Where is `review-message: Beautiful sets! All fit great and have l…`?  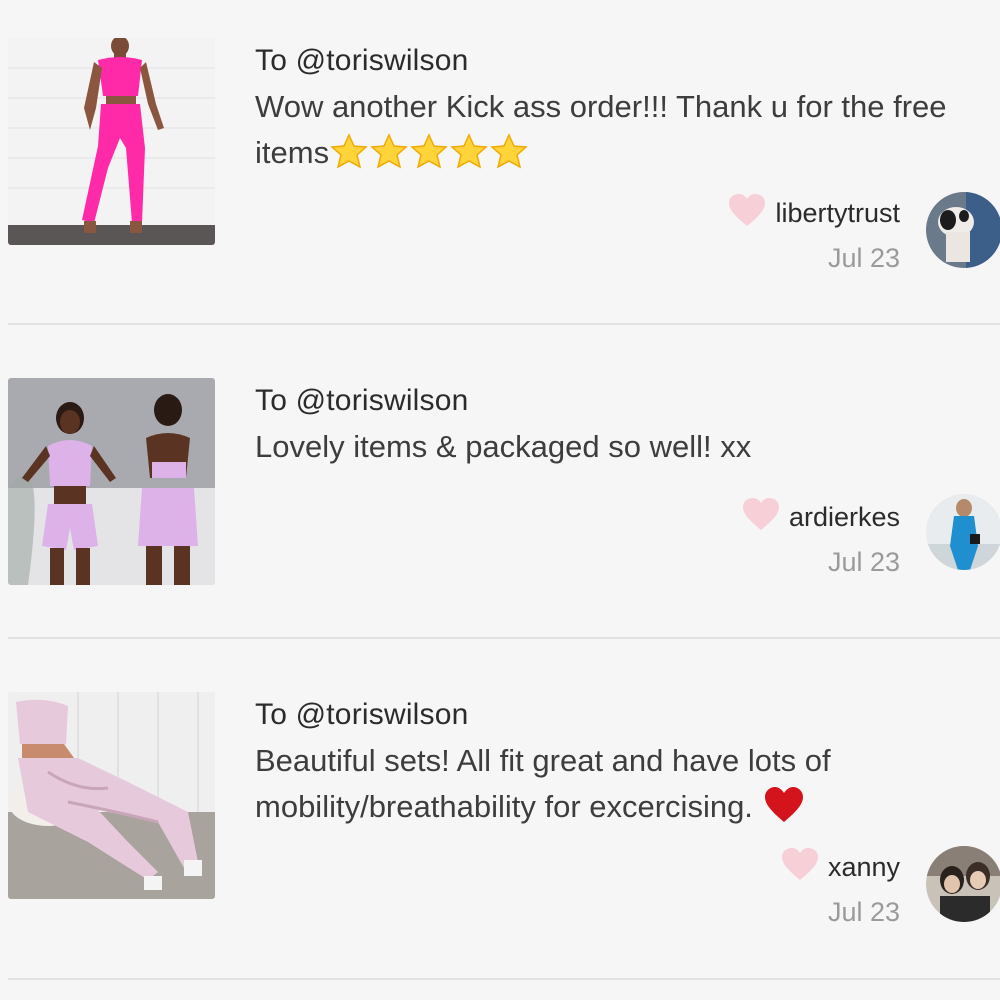
review-message: Beautiful sets! All fit great and have l… is located at coordinates (622, 784).